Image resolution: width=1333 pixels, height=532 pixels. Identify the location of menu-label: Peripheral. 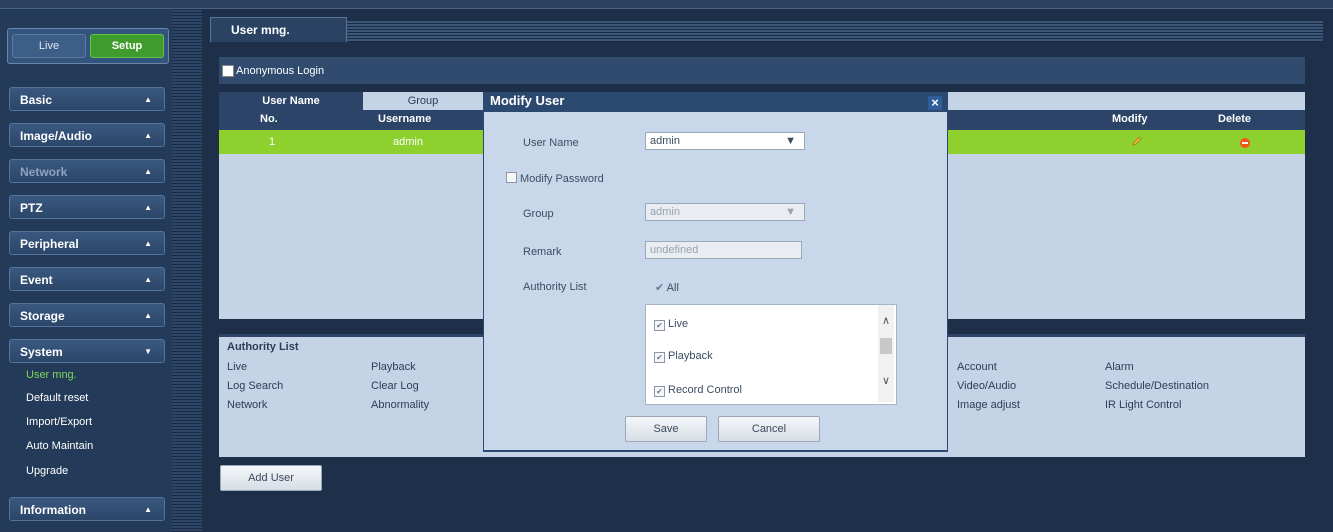
(49, 244).